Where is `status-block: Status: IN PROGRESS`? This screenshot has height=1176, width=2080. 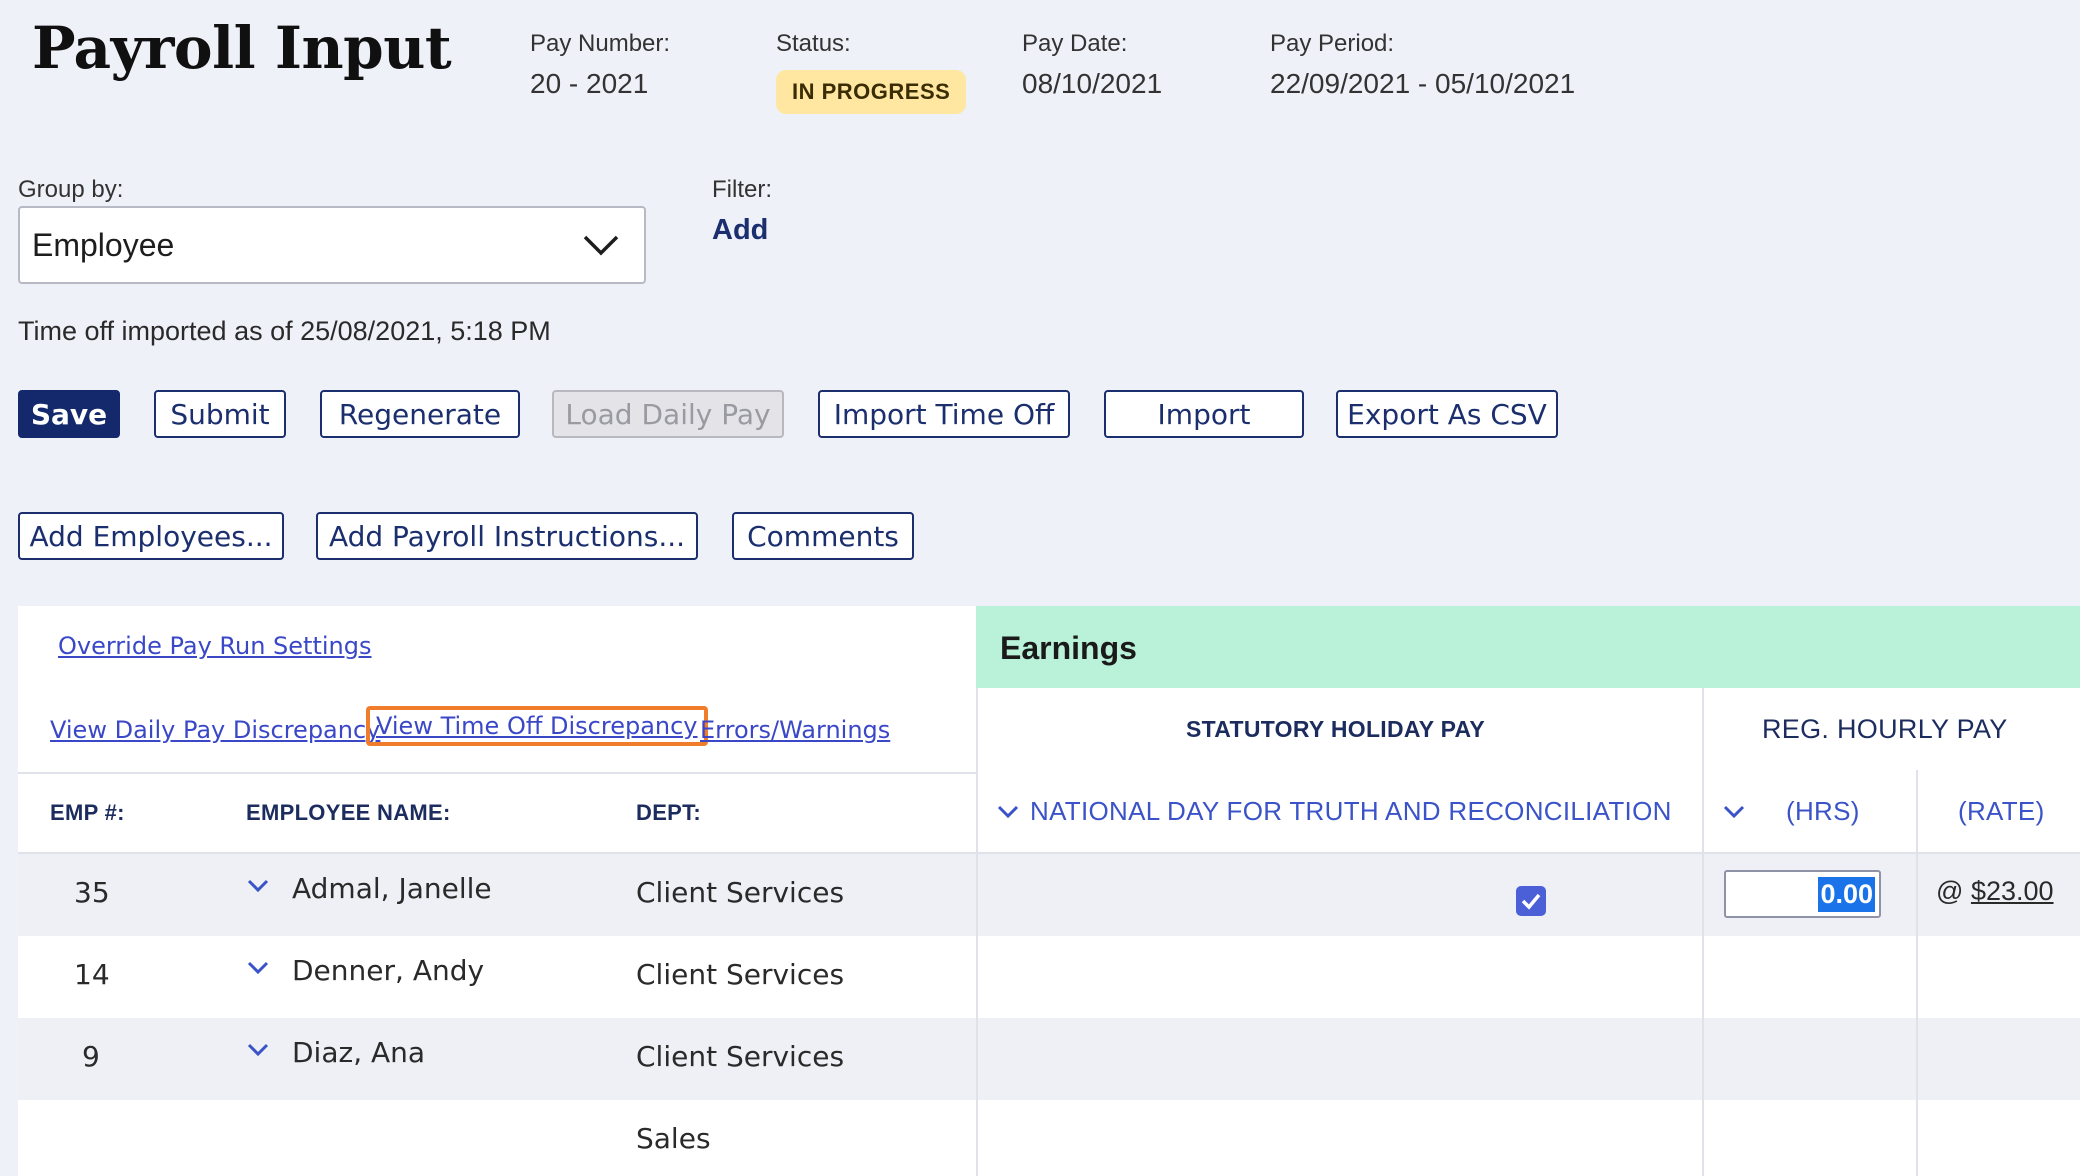
status-block: Status: IN PROGRESS is located at coordinates (871, 72).